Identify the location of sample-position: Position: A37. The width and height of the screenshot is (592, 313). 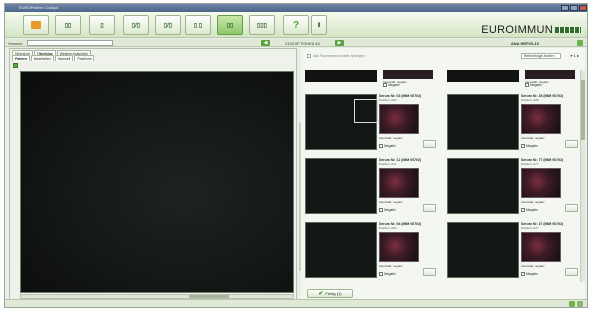
(530, 228).